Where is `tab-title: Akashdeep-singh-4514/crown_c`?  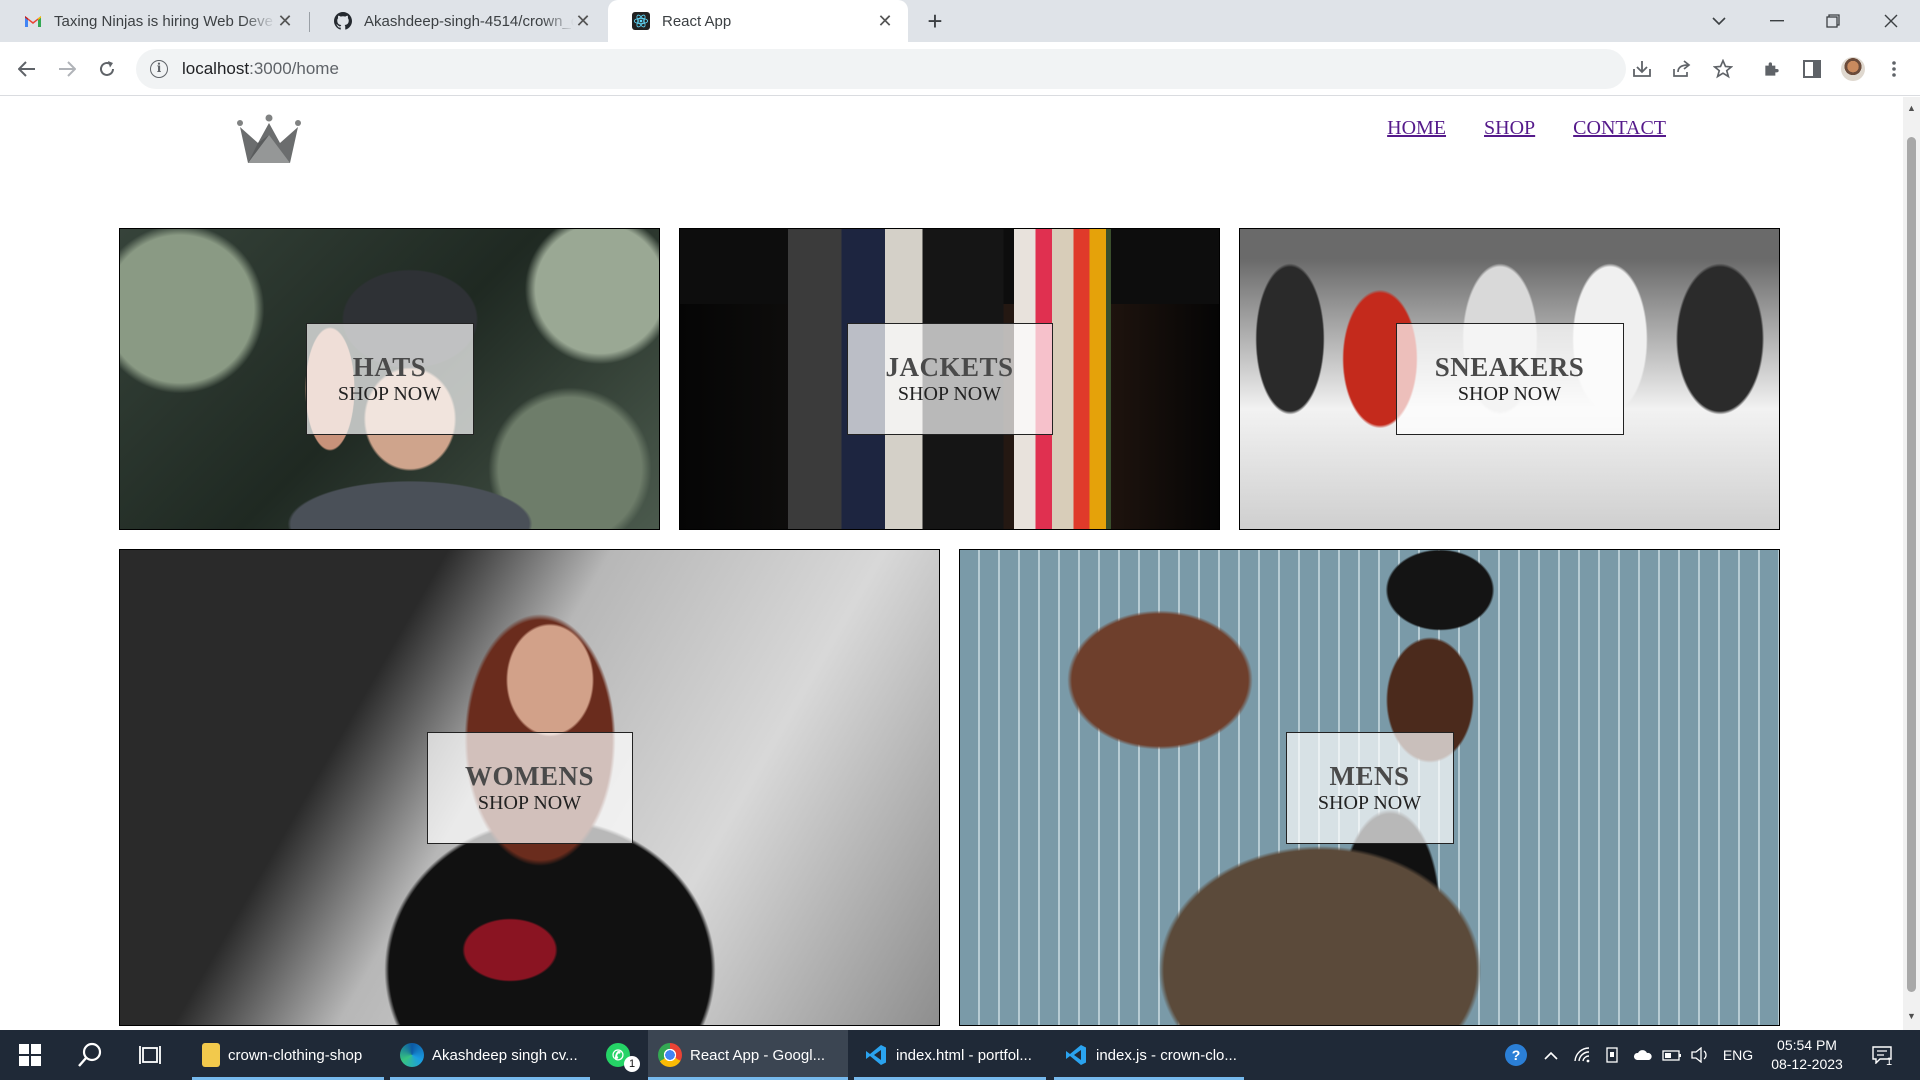 tab-title: Akashdeep-singh-4514/crown_c is located at coordinates (469, 21).